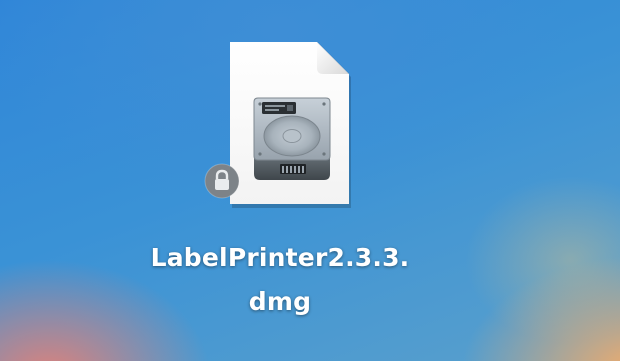 The width and height of the screenshot is (620, 361). What do you see at coordinates (280, 301) in the screenshot?
I see `file-name-line-2: dmg` at bounding box center [280, 301].